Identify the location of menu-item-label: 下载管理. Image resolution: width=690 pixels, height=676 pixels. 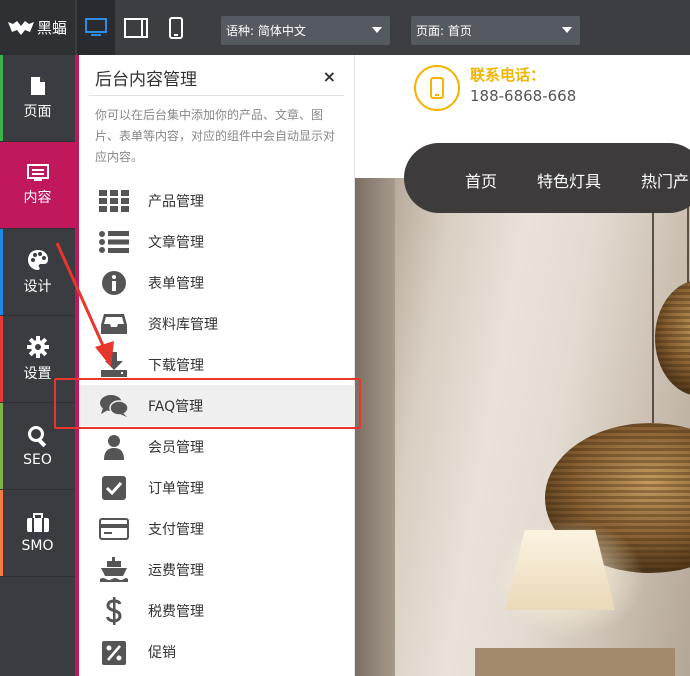
(176, 365).